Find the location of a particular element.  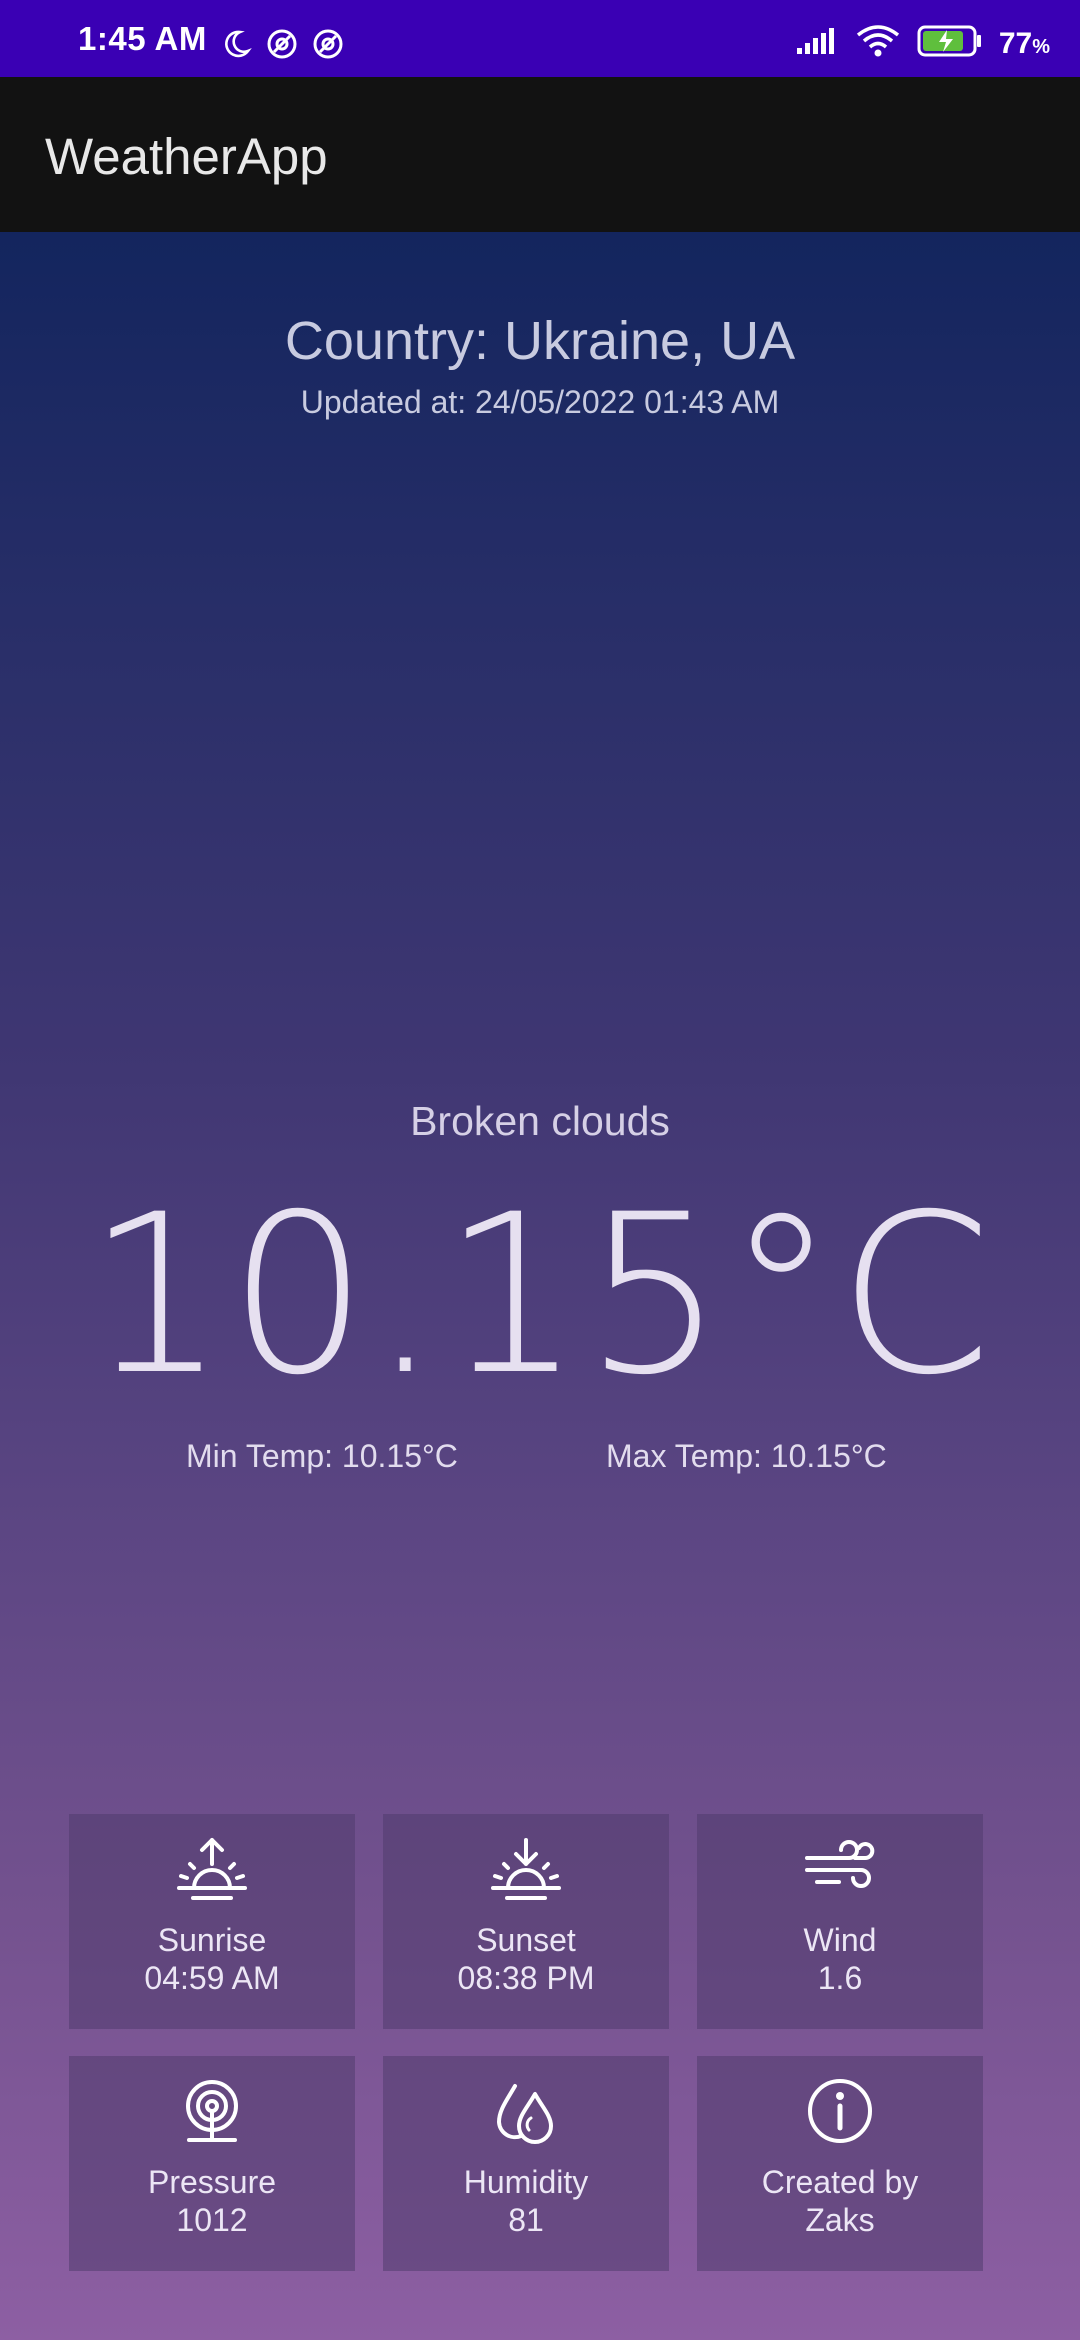

status-bar: 1:45 AM 77% is located at coordinates (540, 38).